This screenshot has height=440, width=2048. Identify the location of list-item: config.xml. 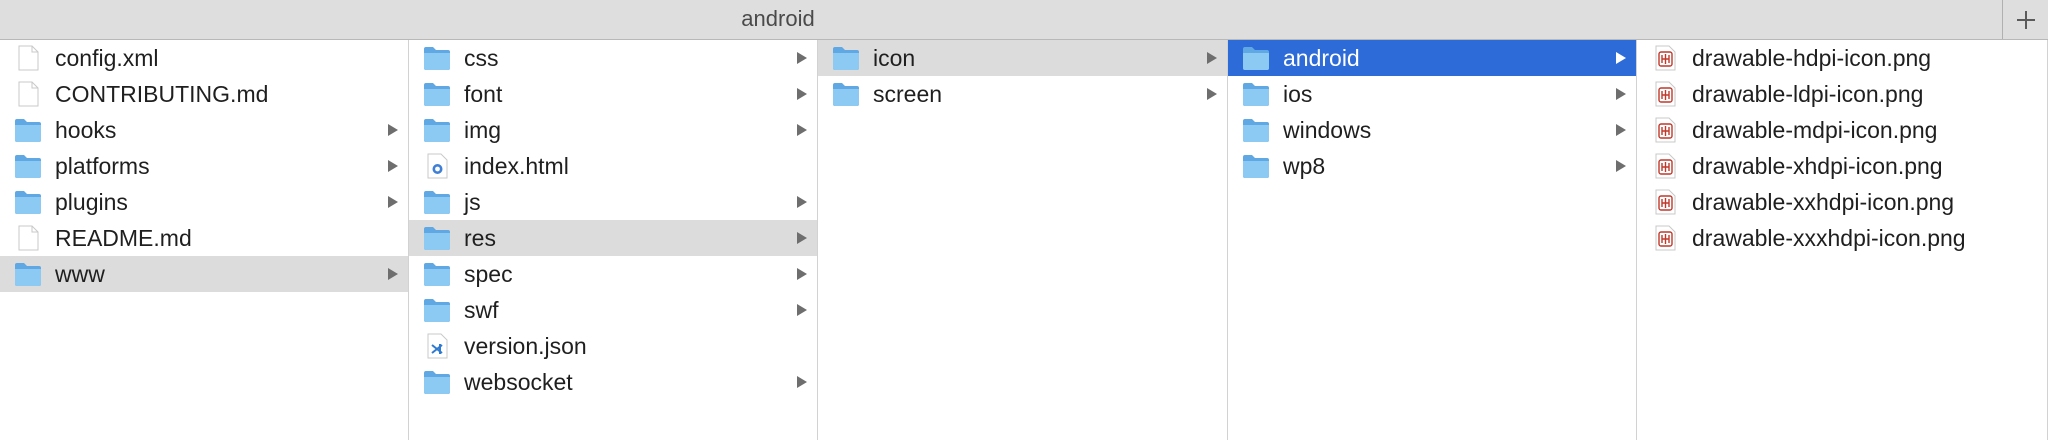
(204, 58).